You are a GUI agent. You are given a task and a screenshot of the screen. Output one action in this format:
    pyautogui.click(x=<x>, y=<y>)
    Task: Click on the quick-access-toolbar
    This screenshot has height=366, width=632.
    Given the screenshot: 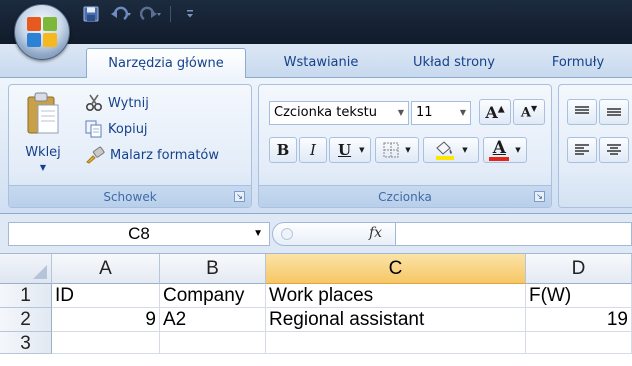 What is the action you would take?
    pyautogui.click(x=140, y=14)
    